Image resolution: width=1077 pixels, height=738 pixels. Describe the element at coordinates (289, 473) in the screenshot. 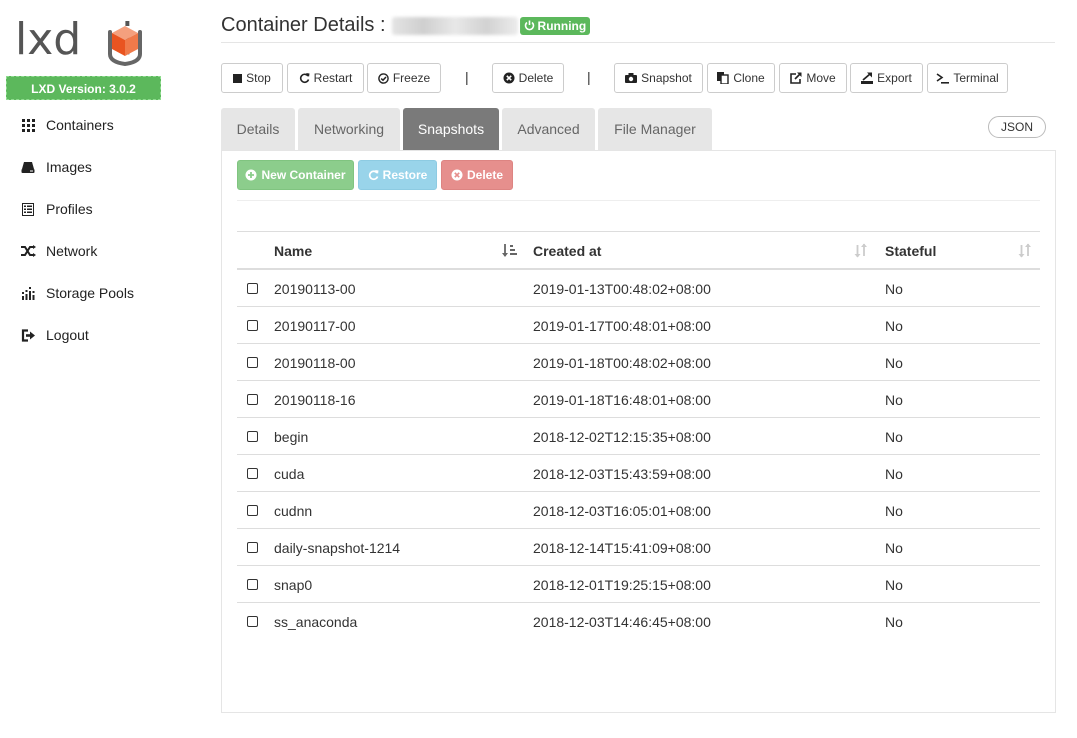

I see `snapshot-name: cuda` at that location.